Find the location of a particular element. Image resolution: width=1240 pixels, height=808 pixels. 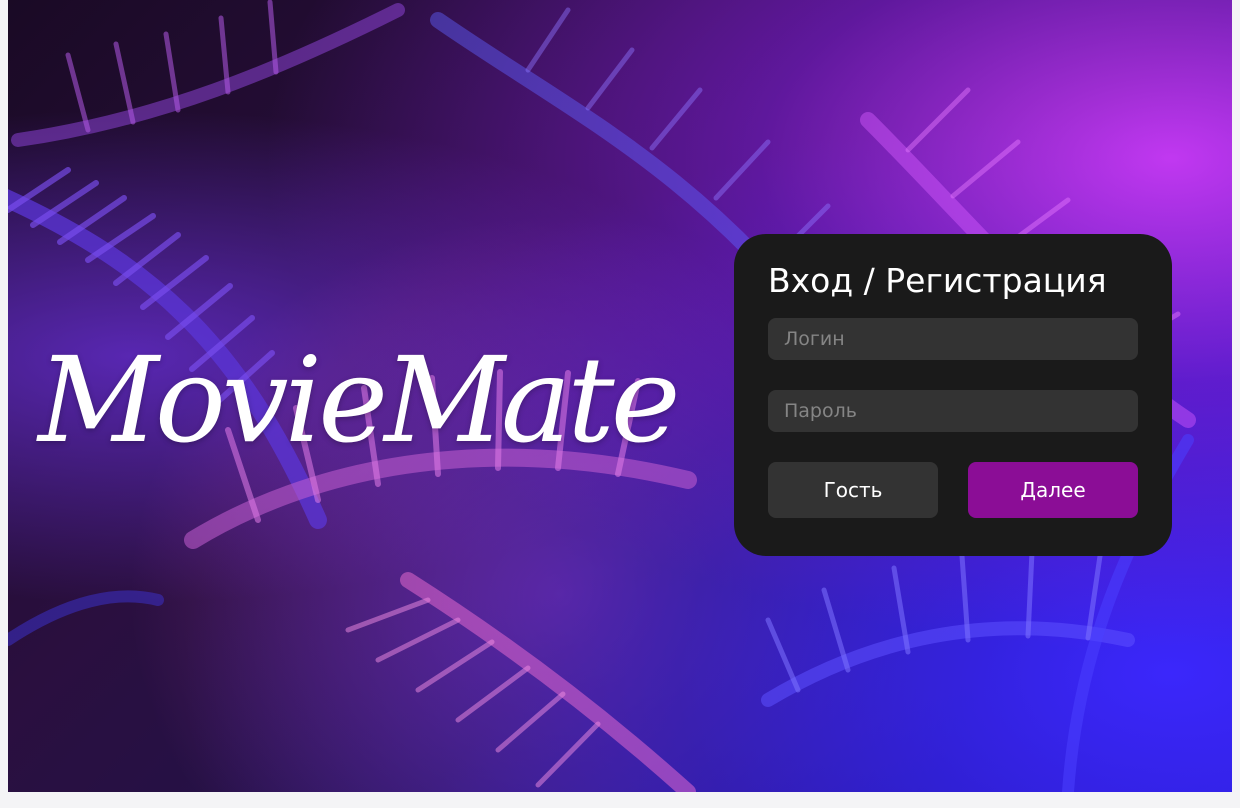

auth-title: Вход / Регистрация is located at coordinates (937, 280).